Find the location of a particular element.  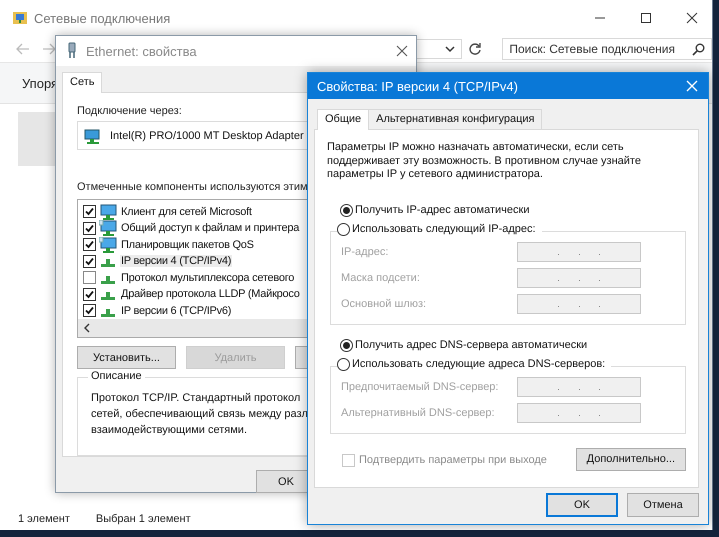

field-label: Подключение через: is located at coordinates (129, 111).